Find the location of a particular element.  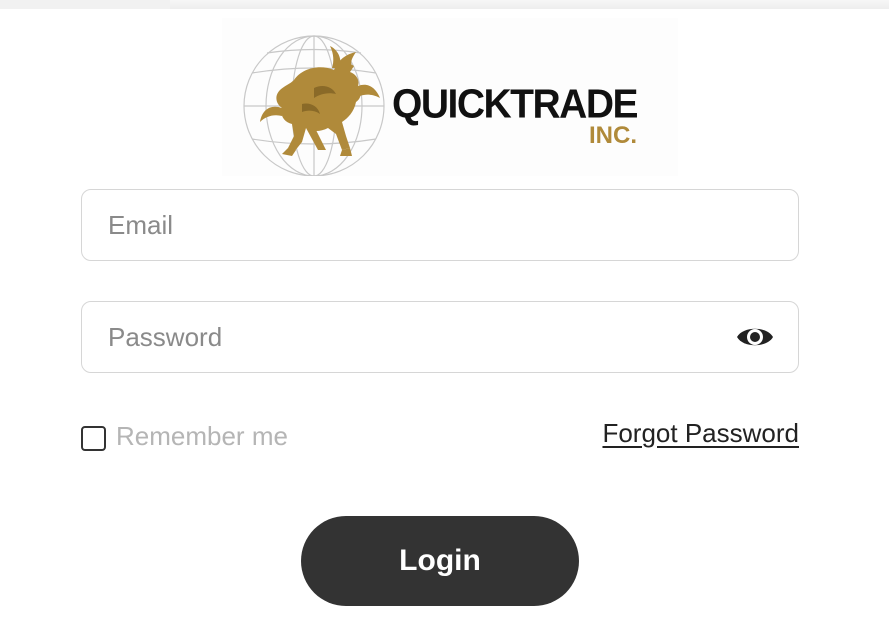

password-input is located at coordinates (440, 337).